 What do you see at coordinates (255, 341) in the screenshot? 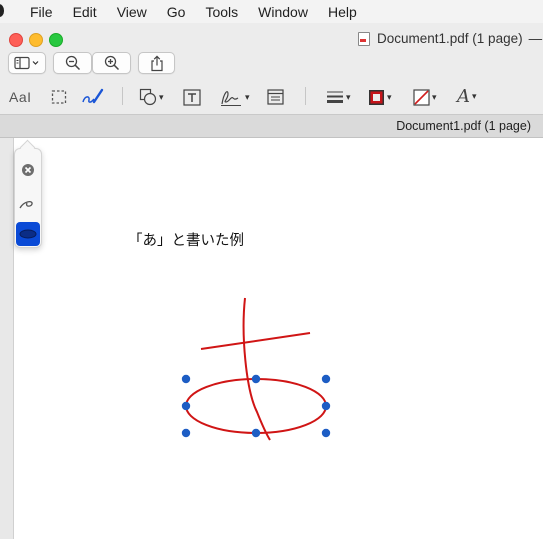
I see `horizontal-stroke` at bounding box center [255, 341].